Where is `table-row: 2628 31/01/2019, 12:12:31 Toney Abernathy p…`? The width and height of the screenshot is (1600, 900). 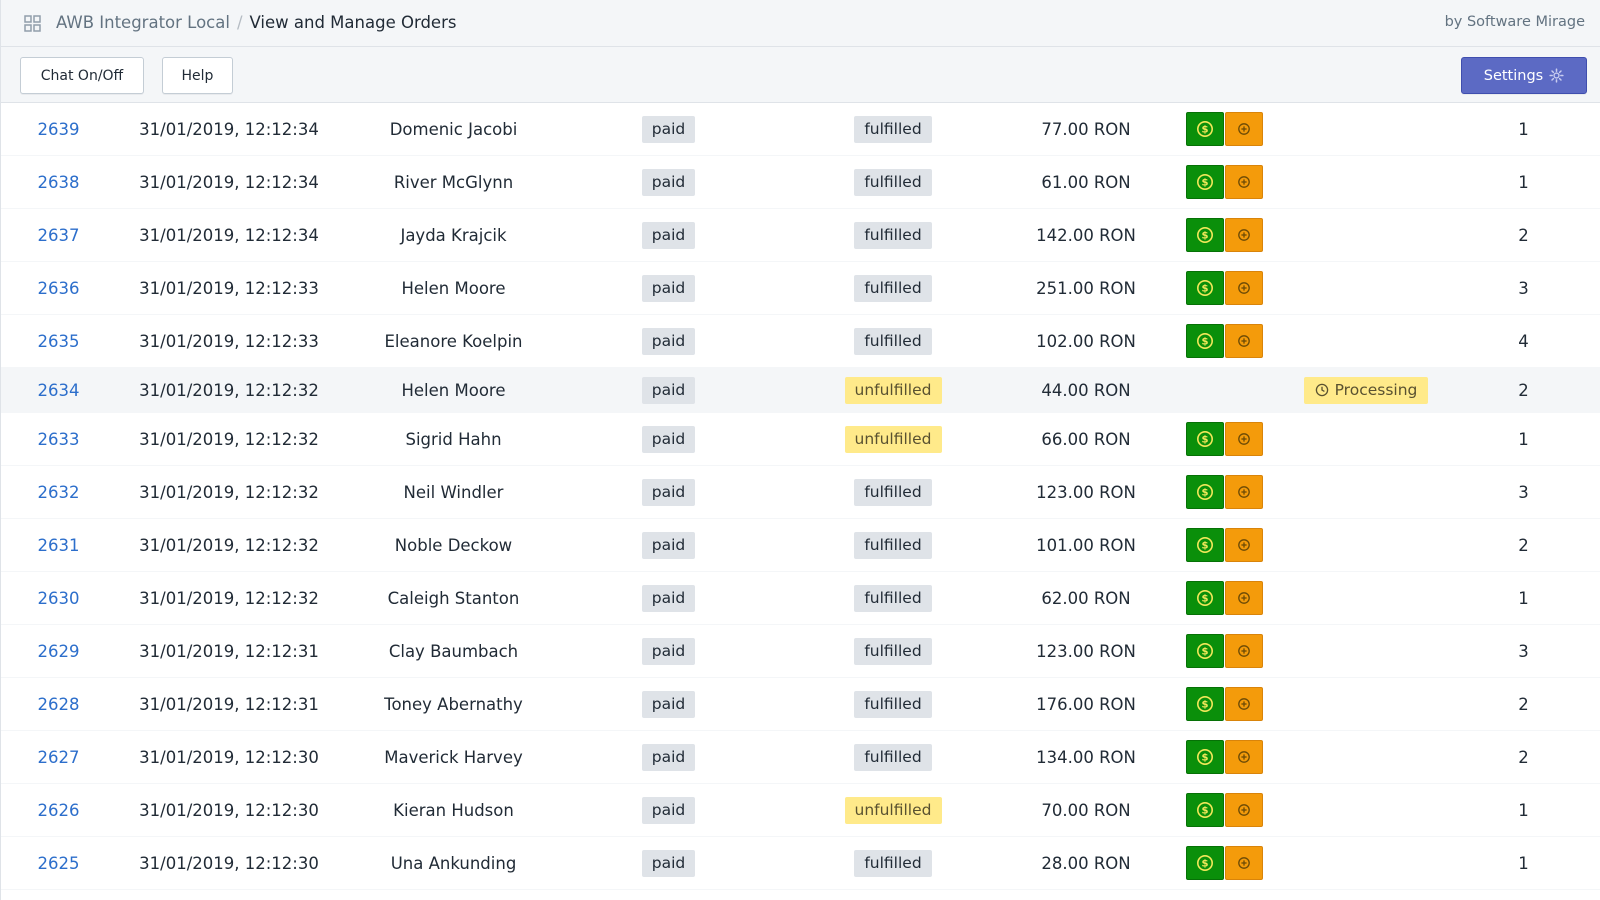 table-row: 2628 31/01/2019, 12:12:31 Toney Abernathy p… is located at coordinates (800, 704).